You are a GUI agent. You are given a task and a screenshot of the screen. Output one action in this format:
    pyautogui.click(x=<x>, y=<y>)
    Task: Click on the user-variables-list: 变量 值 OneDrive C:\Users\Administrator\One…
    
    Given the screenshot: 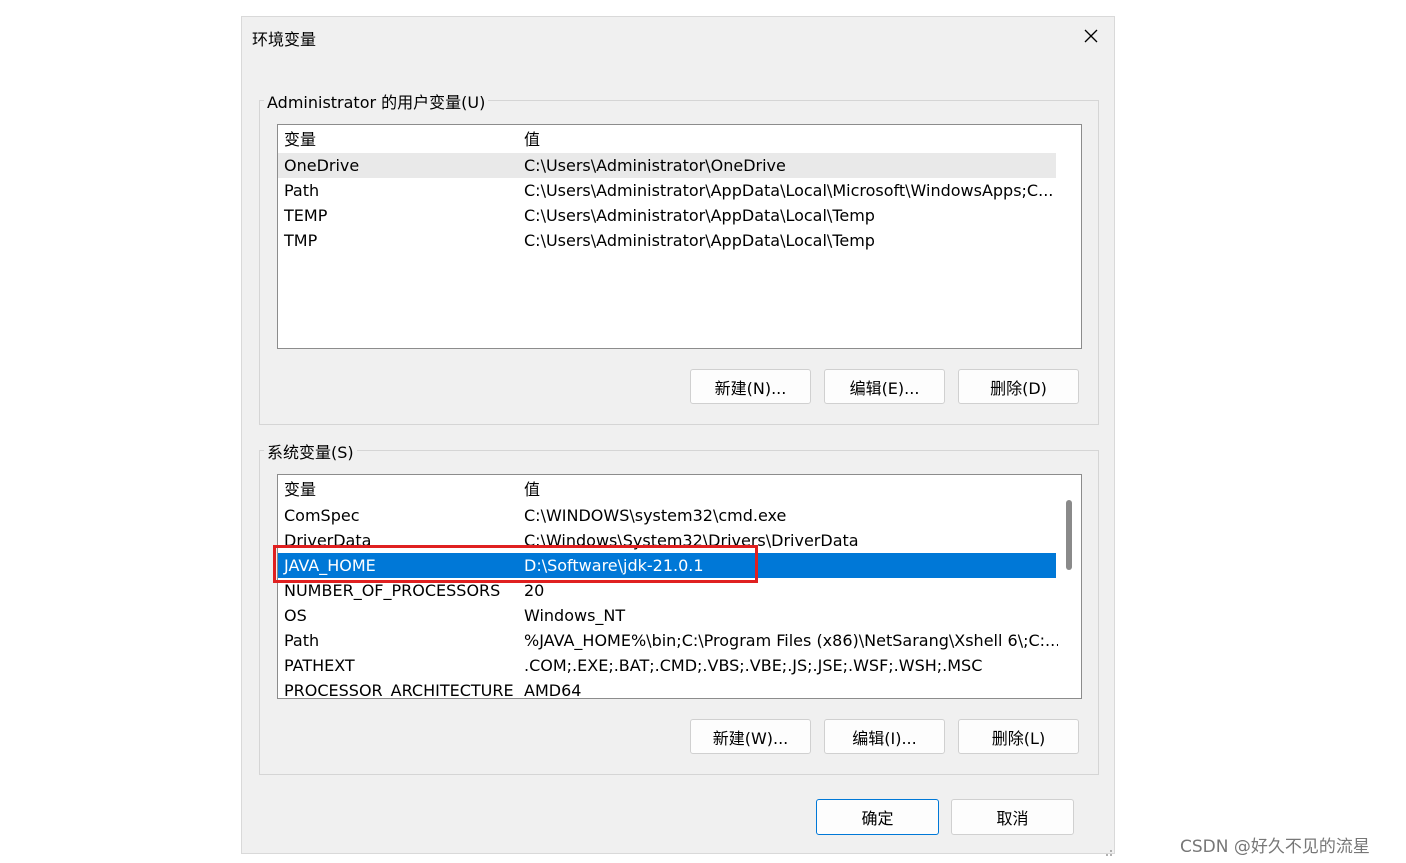 What is the action you would take?
    pyautogui.click(x=679, y=236)
    